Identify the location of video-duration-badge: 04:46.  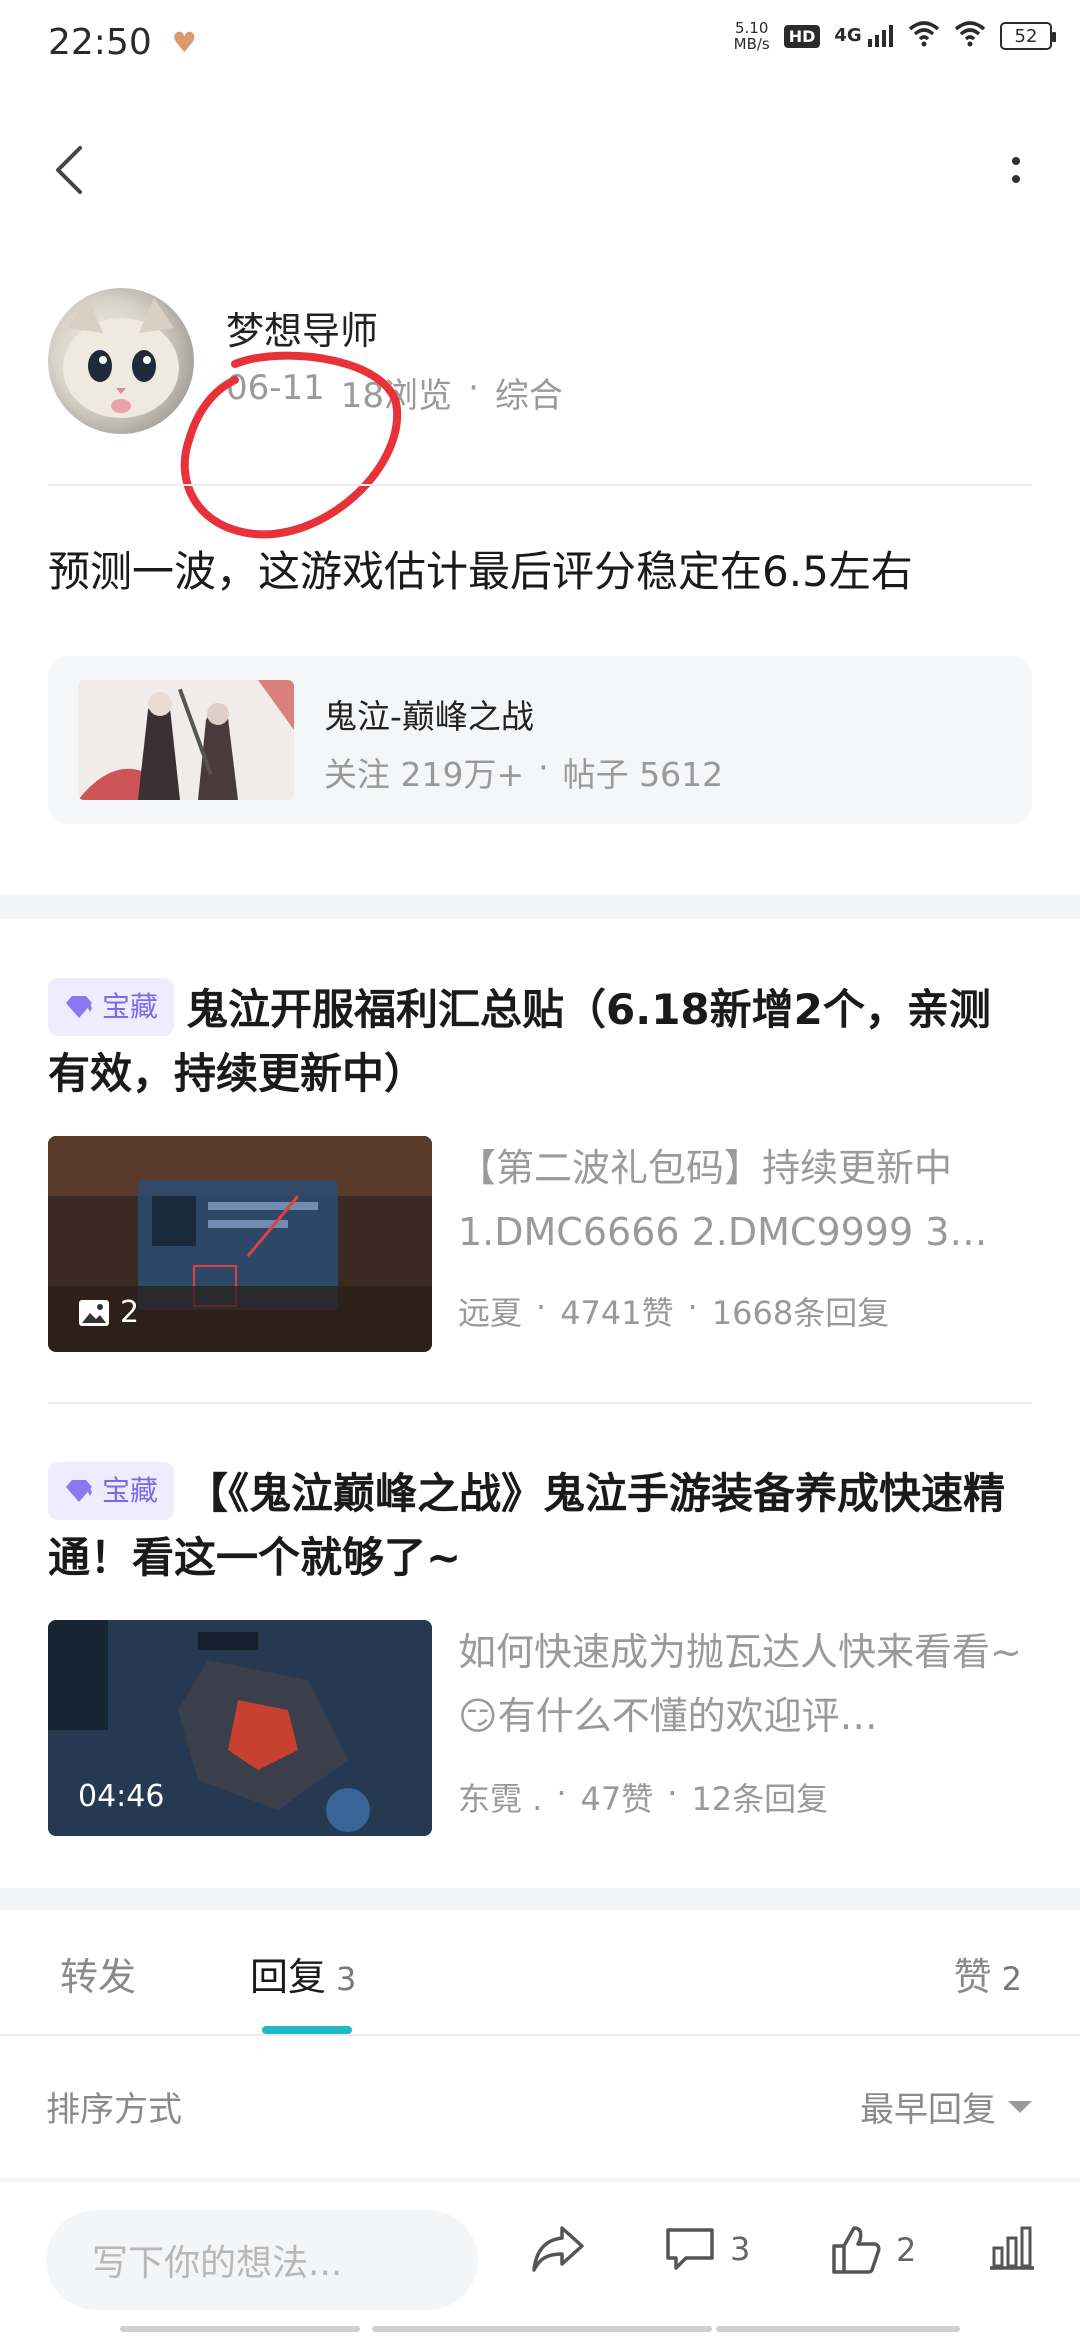
(121, 1796).